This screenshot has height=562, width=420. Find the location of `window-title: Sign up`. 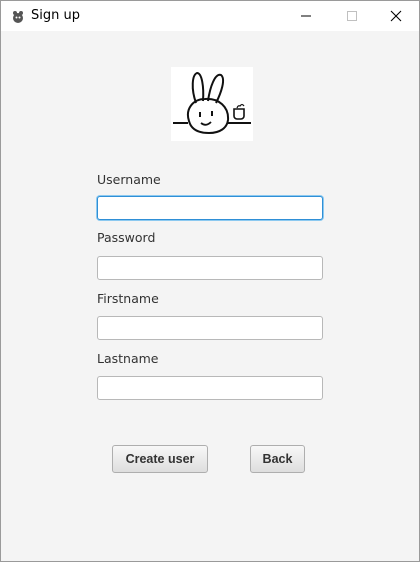

window-title: Sign up is located at coordinates (55, 15).